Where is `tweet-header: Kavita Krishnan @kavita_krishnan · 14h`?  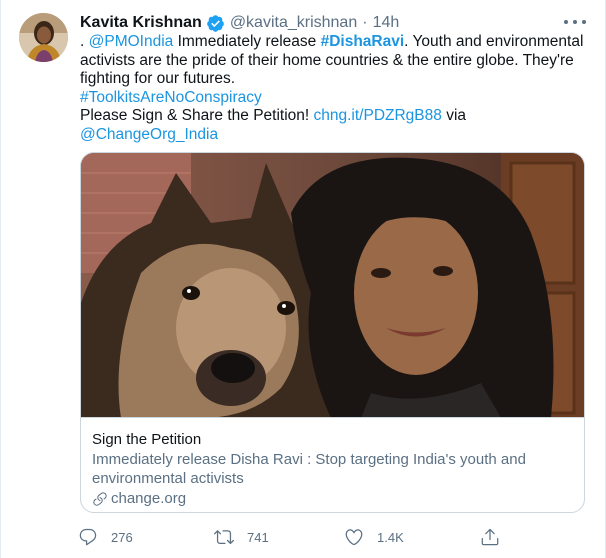 tweet-header: Kavita Krishnan @kavita_krishnan · 14h is located at coordinates (239, 23).